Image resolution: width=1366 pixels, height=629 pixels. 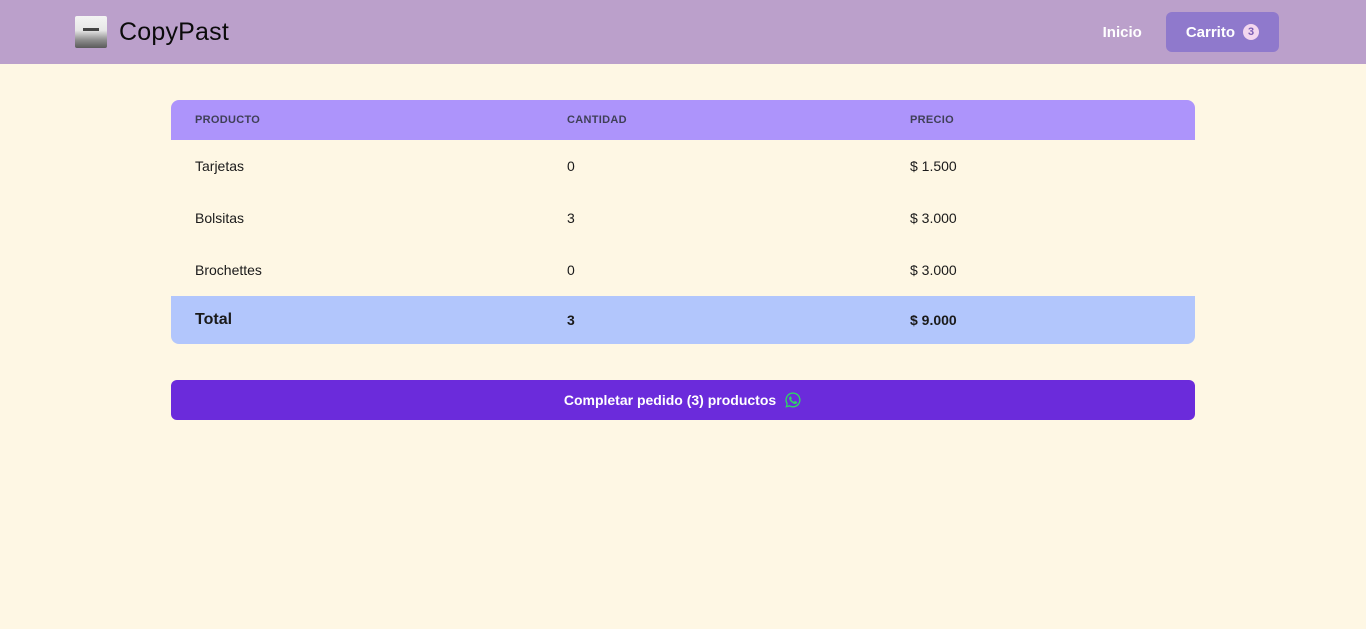 What do you see at coordinates (228, 120) in the screenshot?
I see `column-header-producto: PRODUCTO` at bounding box center [228, 120].